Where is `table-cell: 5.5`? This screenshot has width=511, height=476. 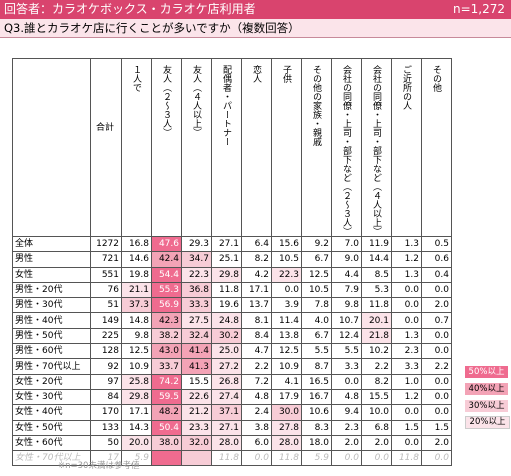
table-cell: 5.5 is located at coordinates (316, 351).